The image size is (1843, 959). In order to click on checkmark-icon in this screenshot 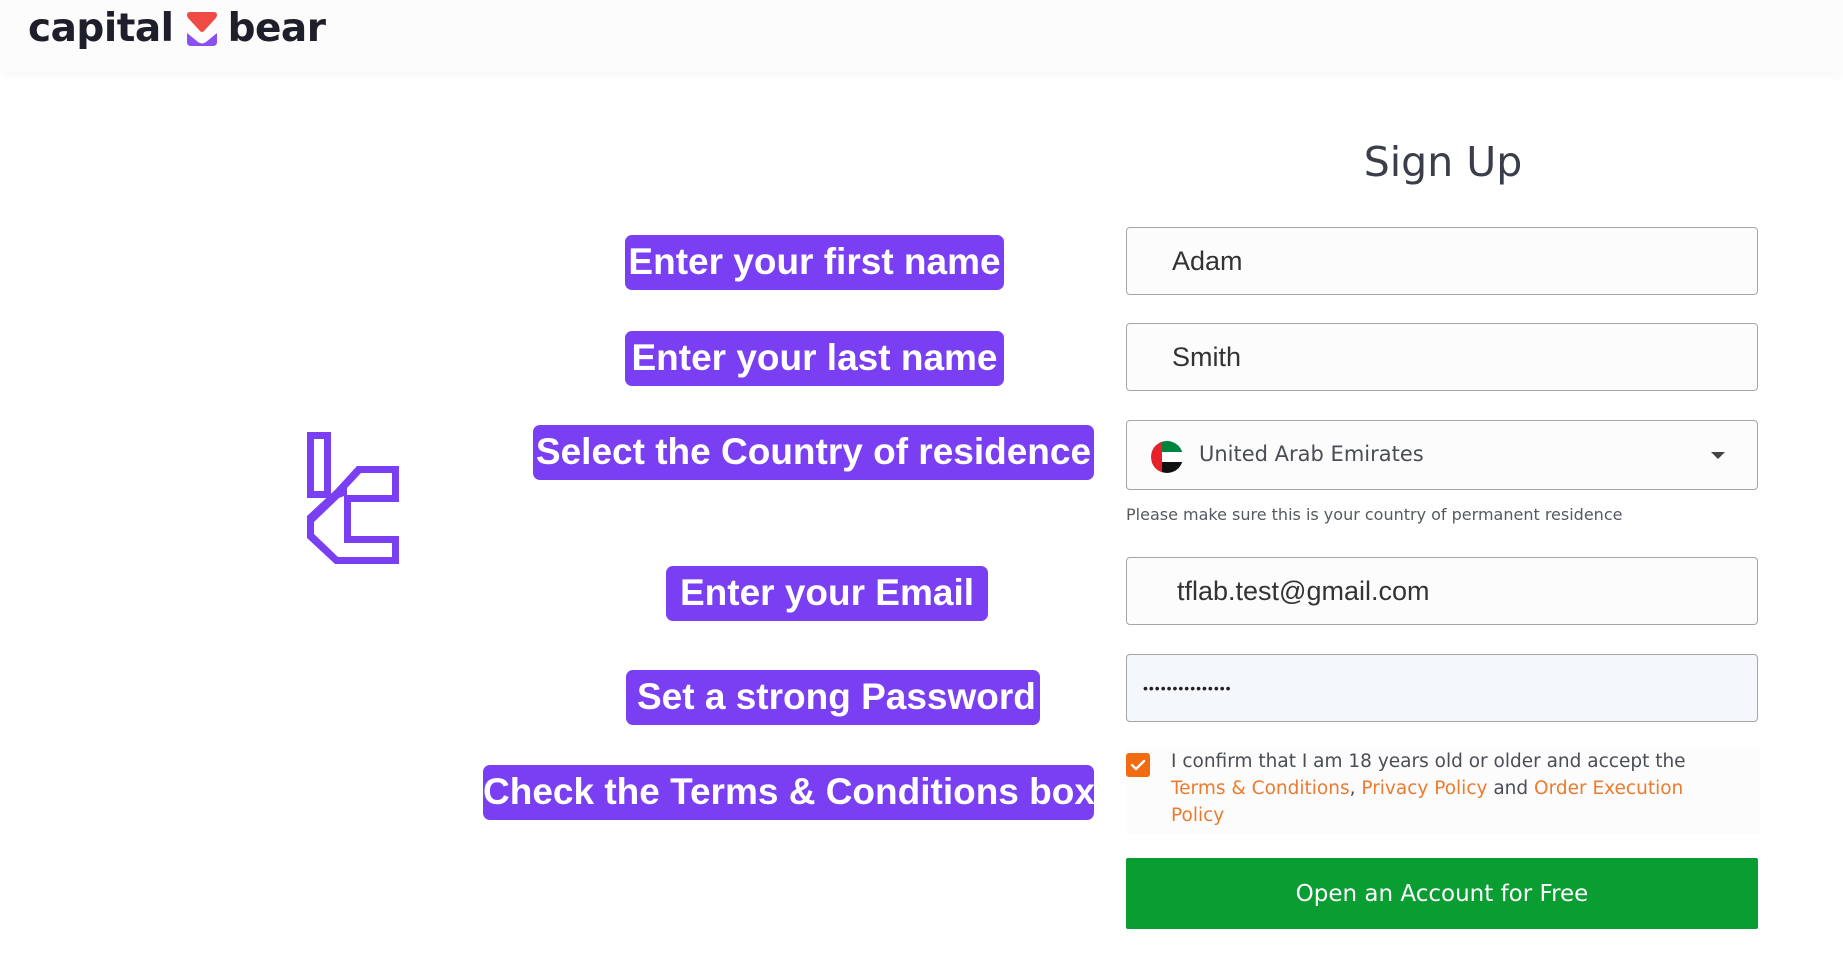, I will do `click(1138, 765)`.